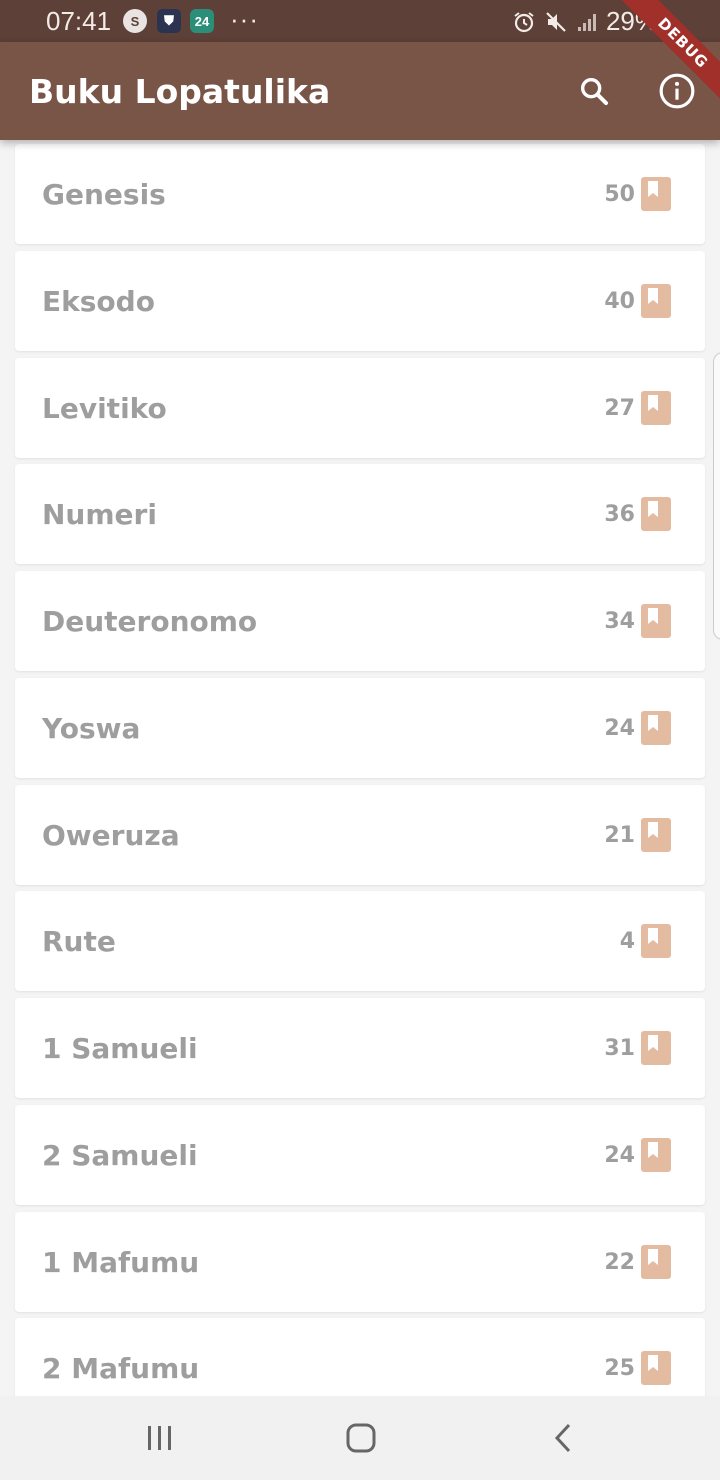  What do you see at coordinates (360, 194) in the screenshot?
I see `list-item-genesis: Genesis 50` at bounding box center [360, 194].